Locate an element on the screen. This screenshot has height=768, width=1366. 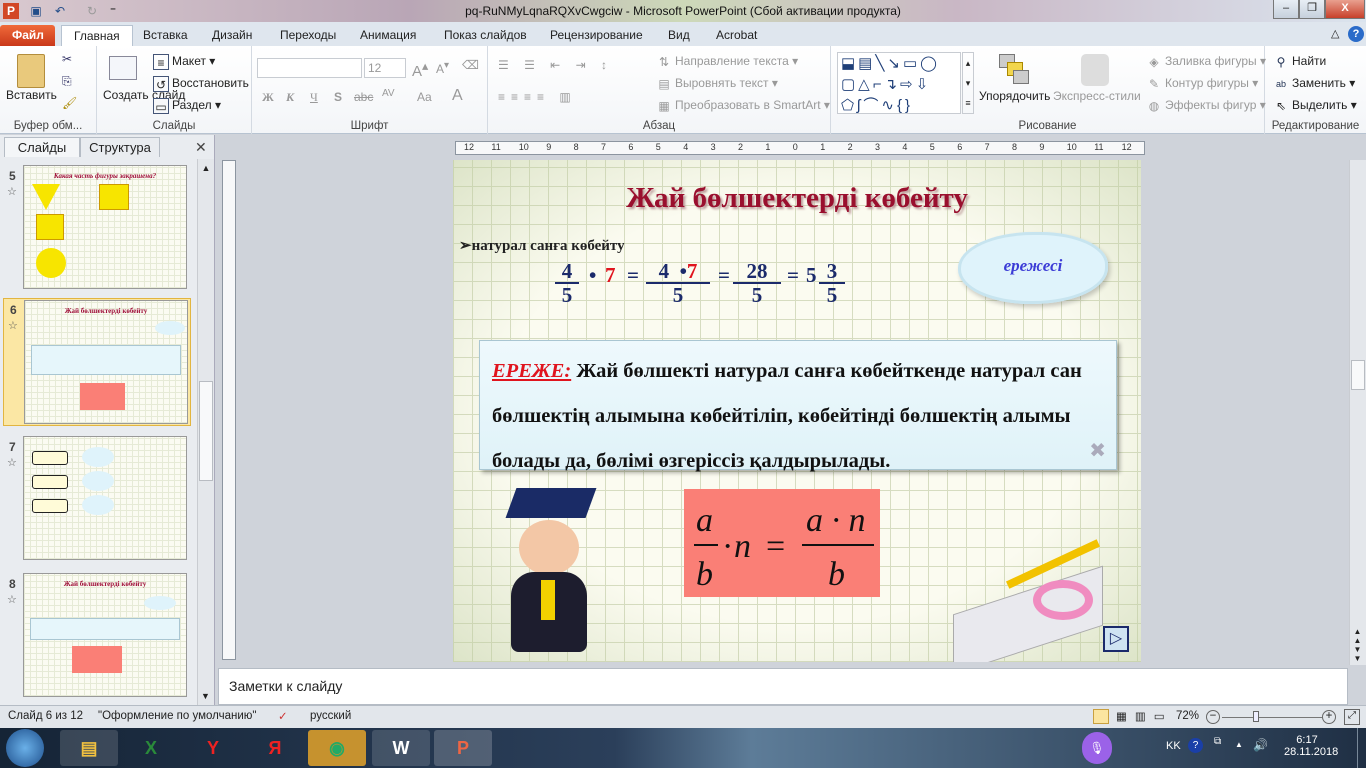
tab-design: Дизайн is located at coordinates (232, 35).